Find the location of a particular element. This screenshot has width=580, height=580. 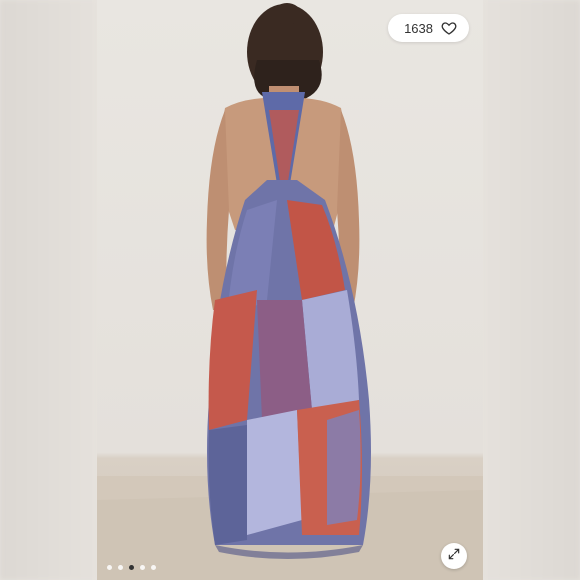

expand-button is located at coordinates (454, 556).